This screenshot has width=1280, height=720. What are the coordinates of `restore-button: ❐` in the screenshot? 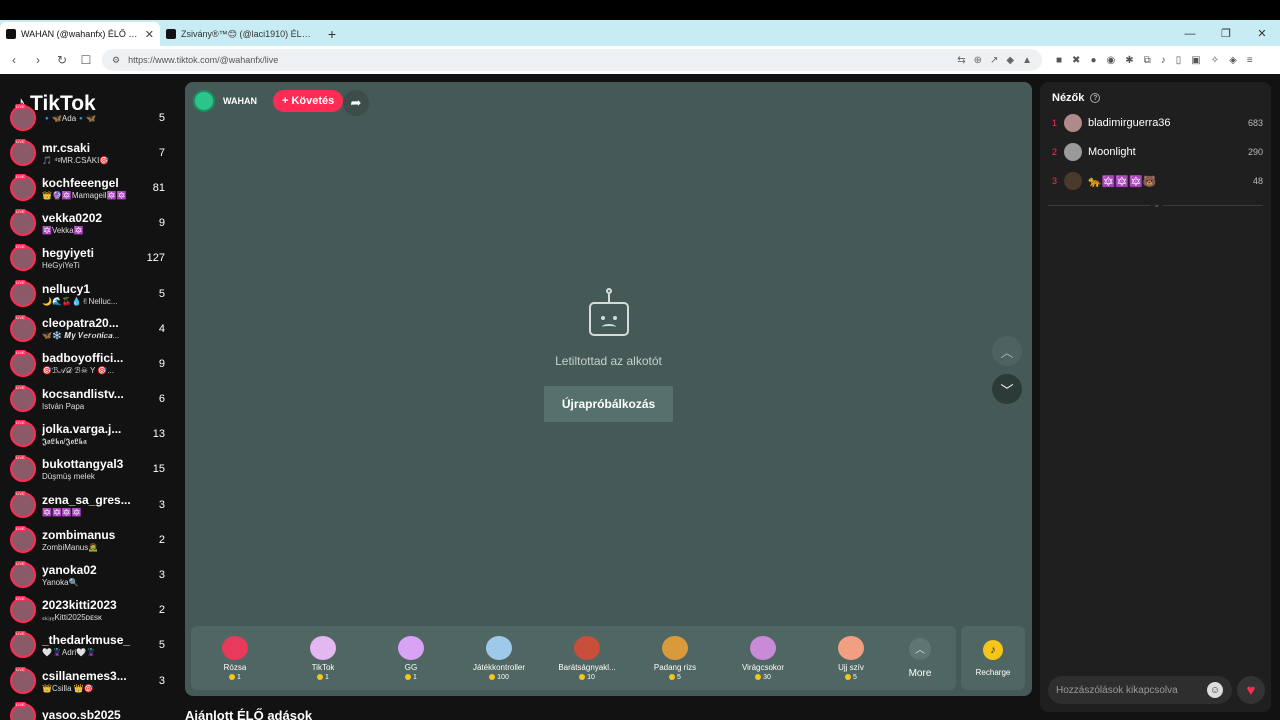 It's located at (1226, 34).